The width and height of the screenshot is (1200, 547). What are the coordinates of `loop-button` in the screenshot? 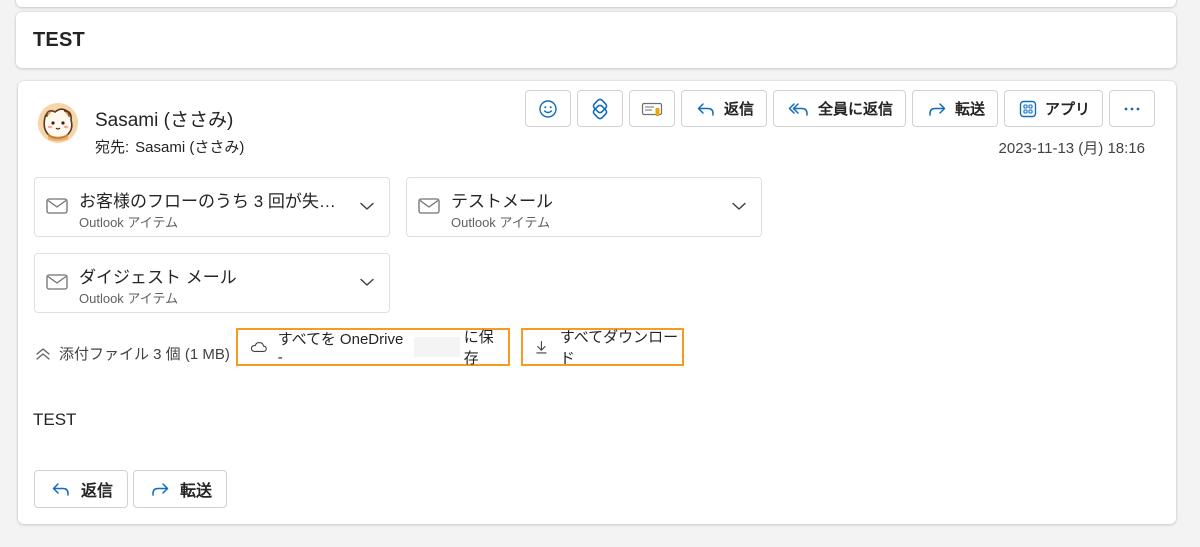 It's located at (599, 108).